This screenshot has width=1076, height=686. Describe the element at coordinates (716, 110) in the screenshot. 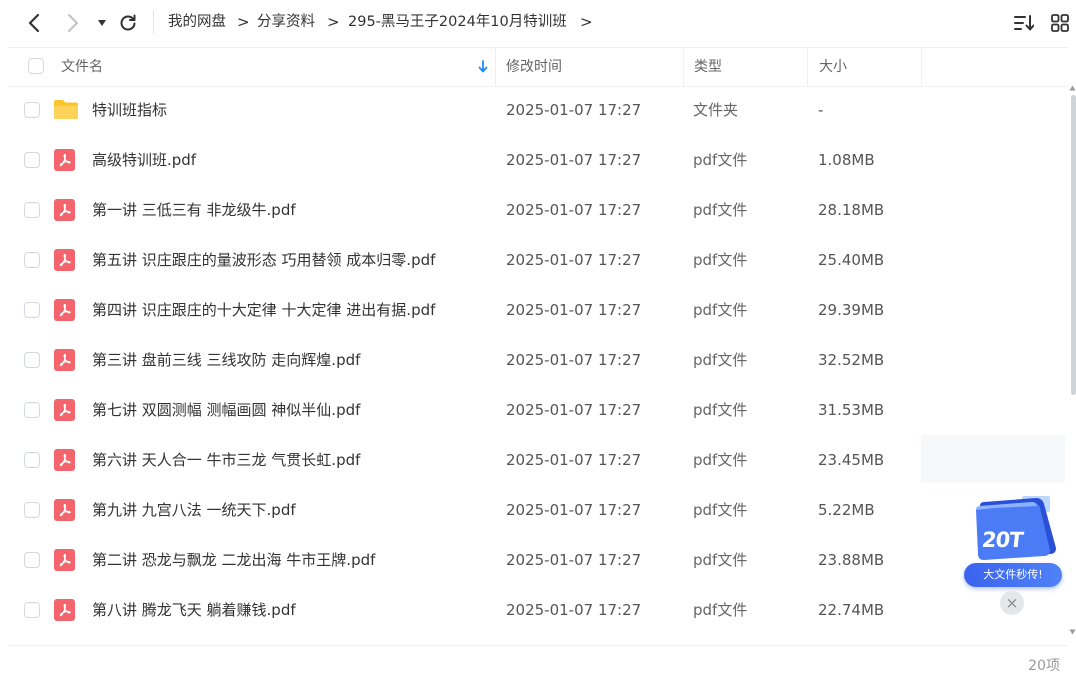

I see `file-type: 文件夹` at that location.